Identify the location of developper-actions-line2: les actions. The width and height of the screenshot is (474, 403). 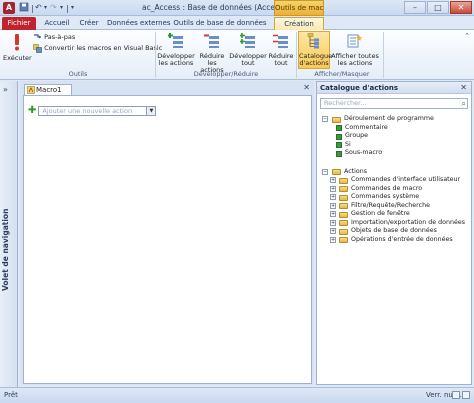
(176, 63).